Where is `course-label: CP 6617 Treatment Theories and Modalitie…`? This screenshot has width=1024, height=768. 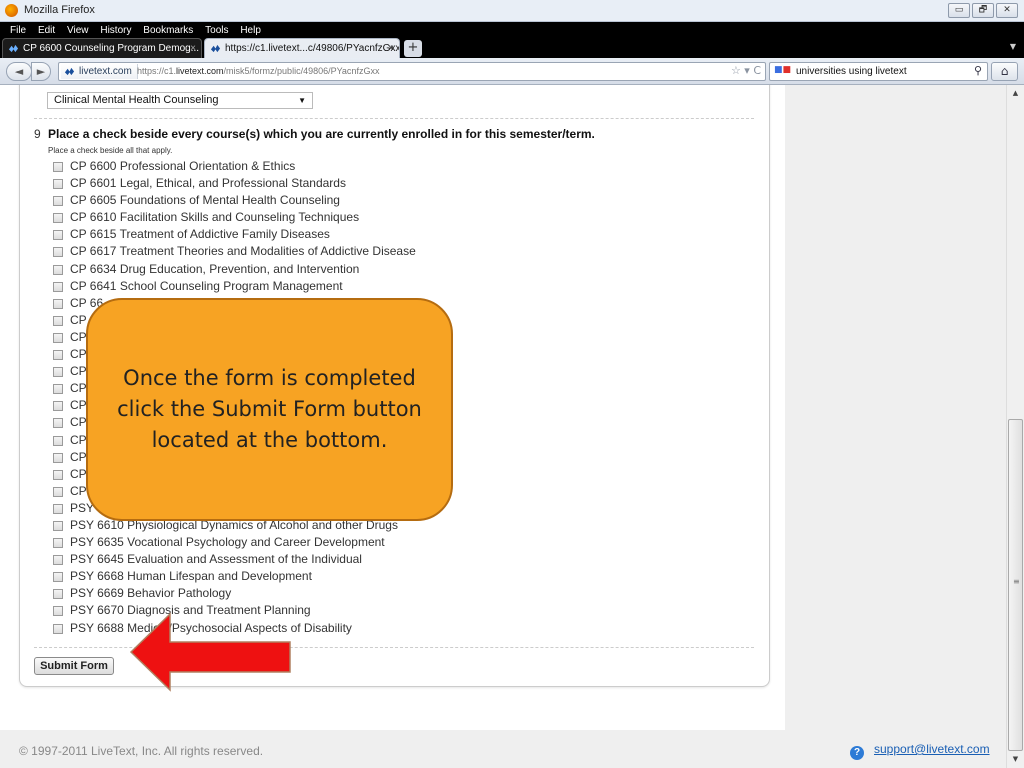
course-label: CP 6617 Treatment Theories and Modalitie… is located at coordinates (243, 251).